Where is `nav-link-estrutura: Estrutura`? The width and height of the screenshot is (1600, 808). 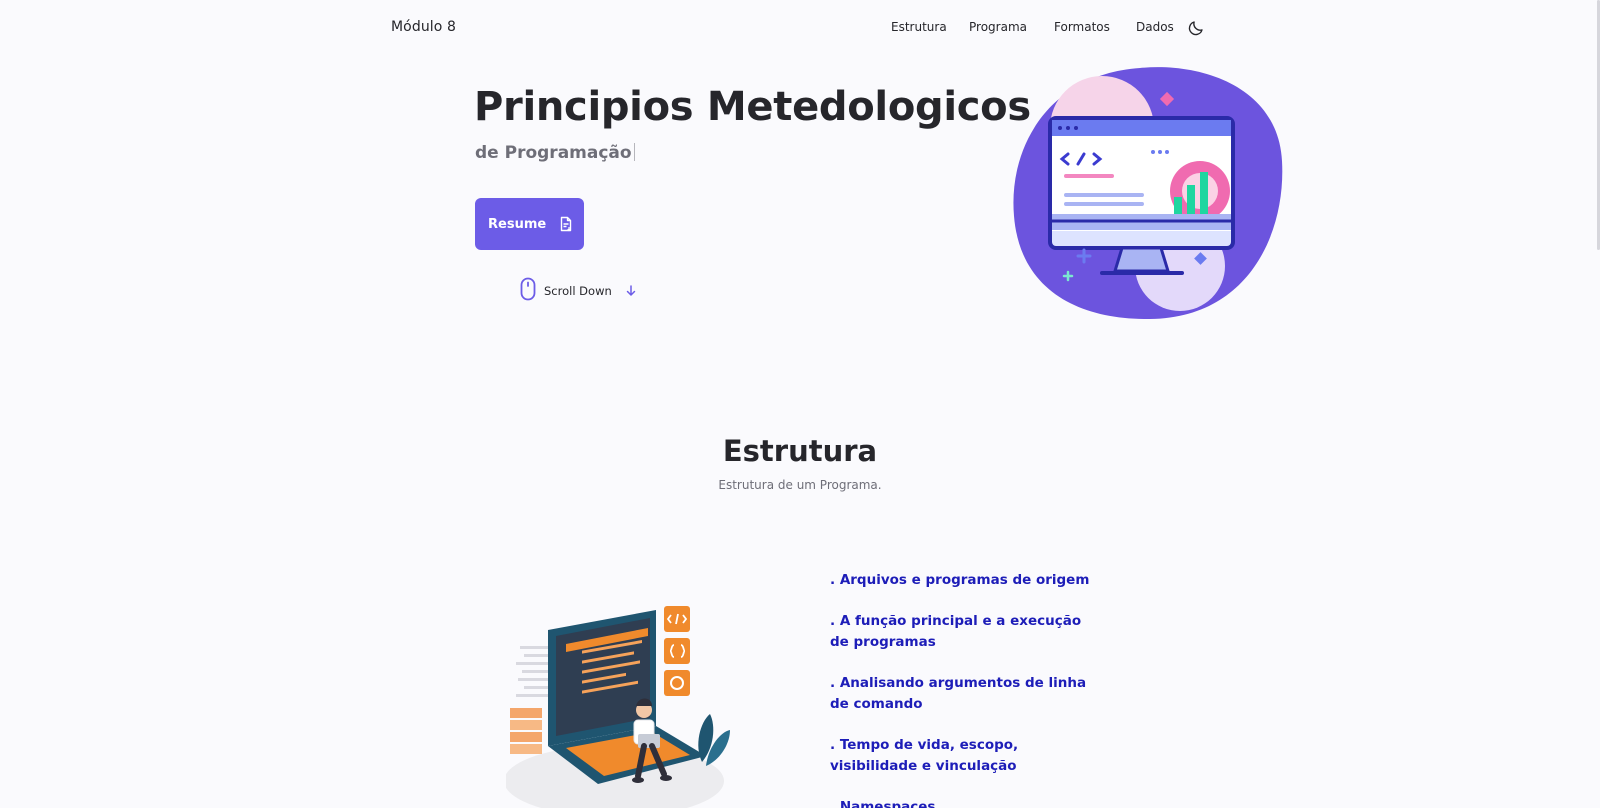
nav-link-estrutura: Estrutura is located at coordinates (919, 27).